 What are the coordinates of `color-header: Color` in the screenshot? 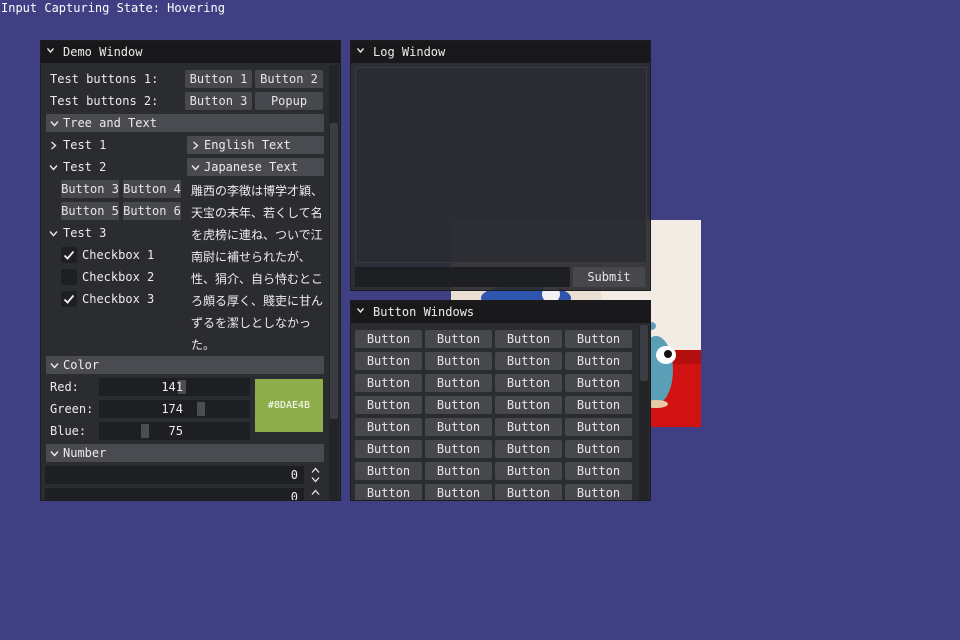 It's located at (185, 365).